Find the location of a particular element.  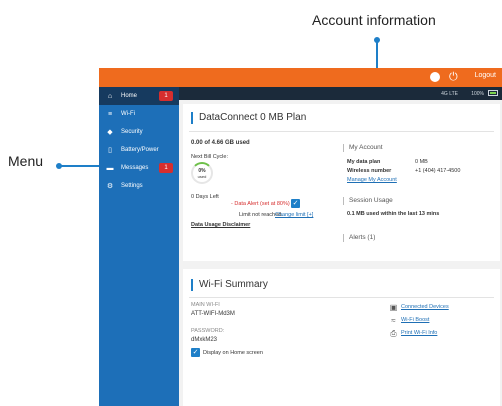

wifi-icon: ≡ is located at coordinates (110, 114).